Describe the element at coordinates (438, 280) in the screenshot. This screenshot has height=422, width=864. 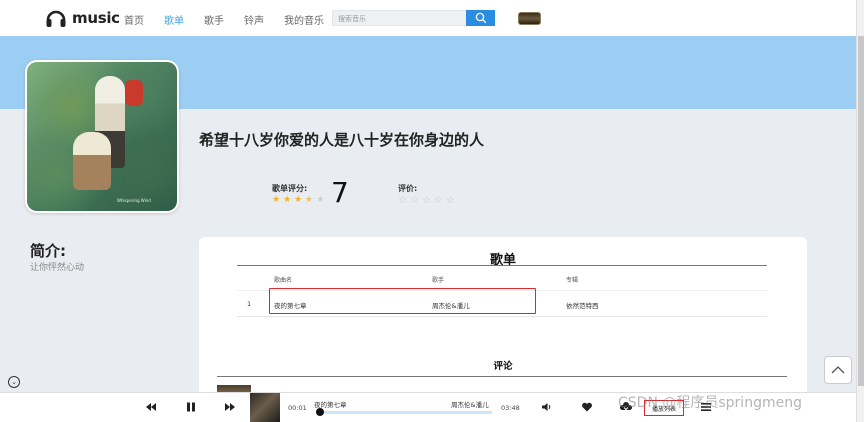
I see `column-header-artist: 歌手` at that location.